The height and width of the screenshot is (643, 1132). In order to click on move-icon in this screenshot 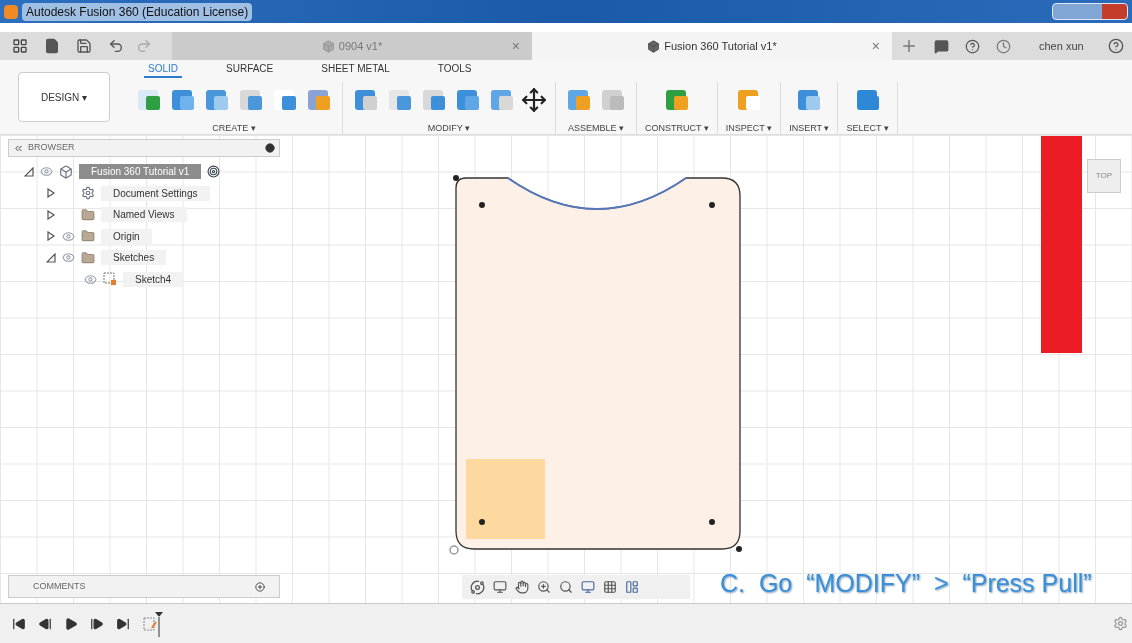, I will do `click(534, 100)`.